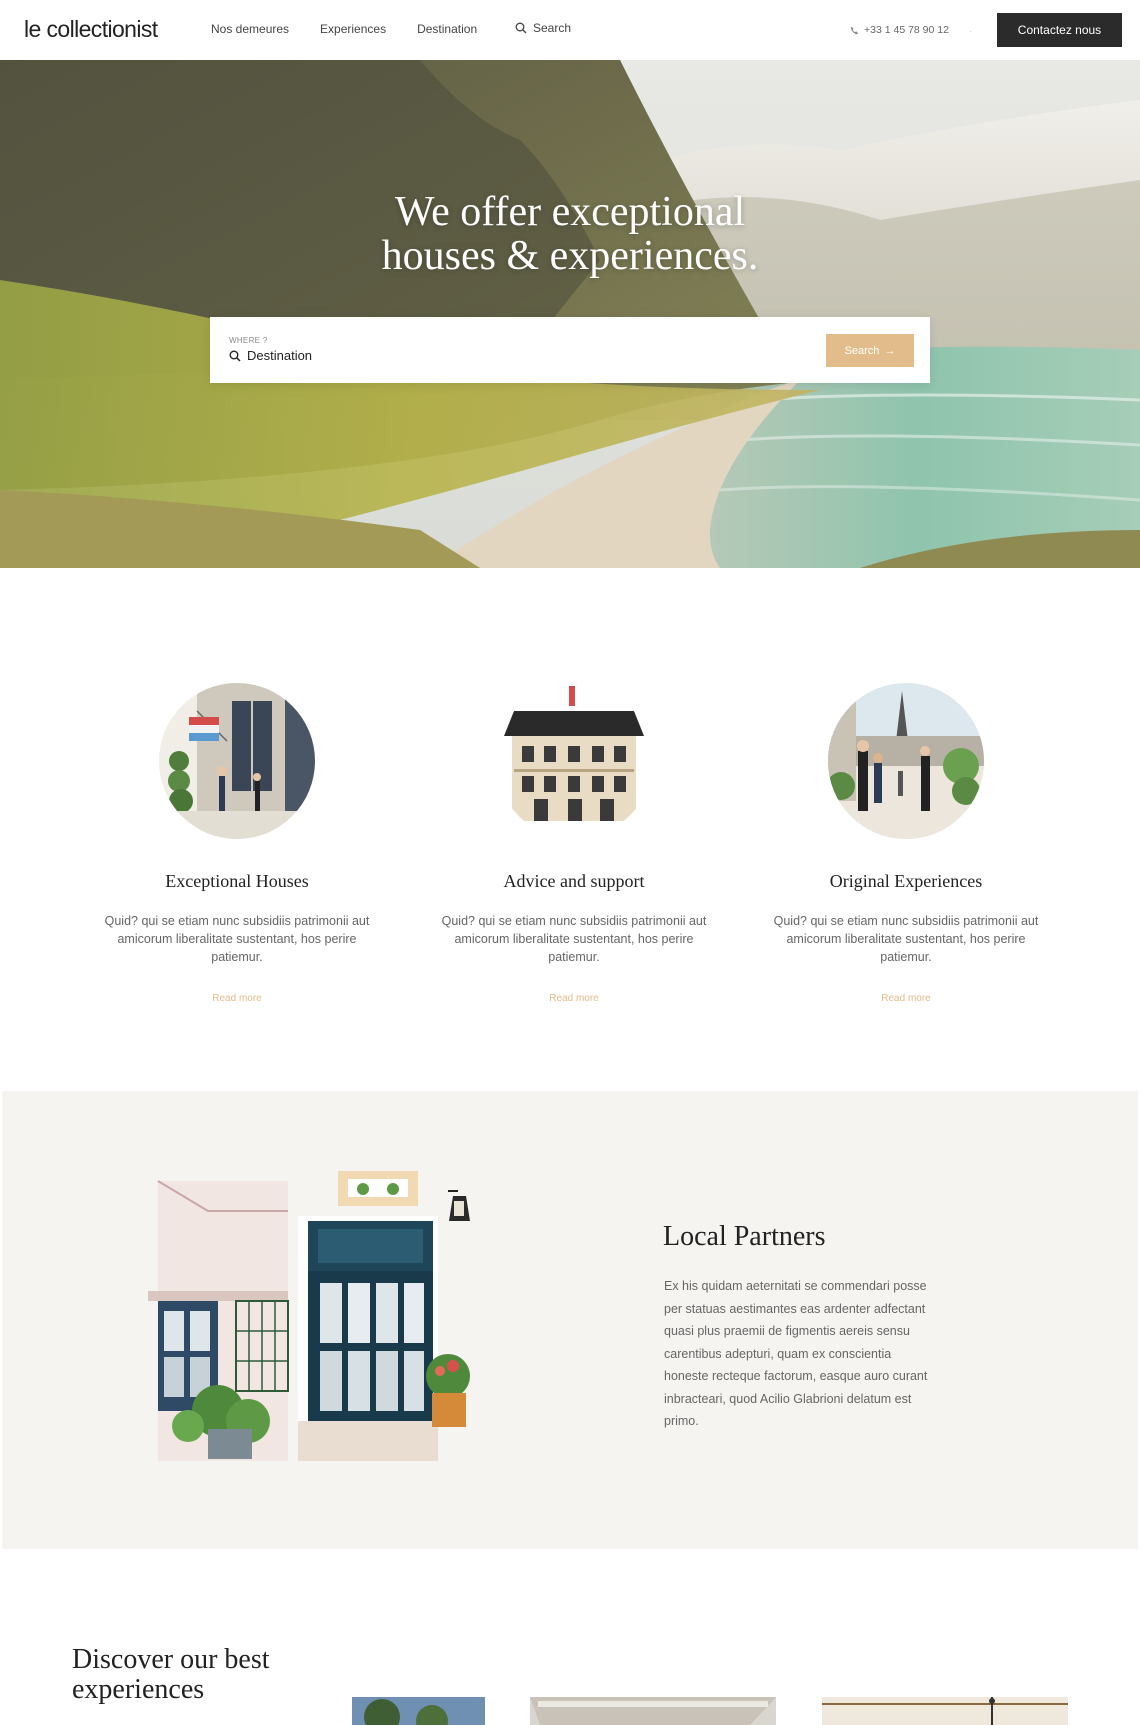 The width and height of the screenshot is (1140, 1725). I want to click on arrow-right-icon: →, so click(890, 350).